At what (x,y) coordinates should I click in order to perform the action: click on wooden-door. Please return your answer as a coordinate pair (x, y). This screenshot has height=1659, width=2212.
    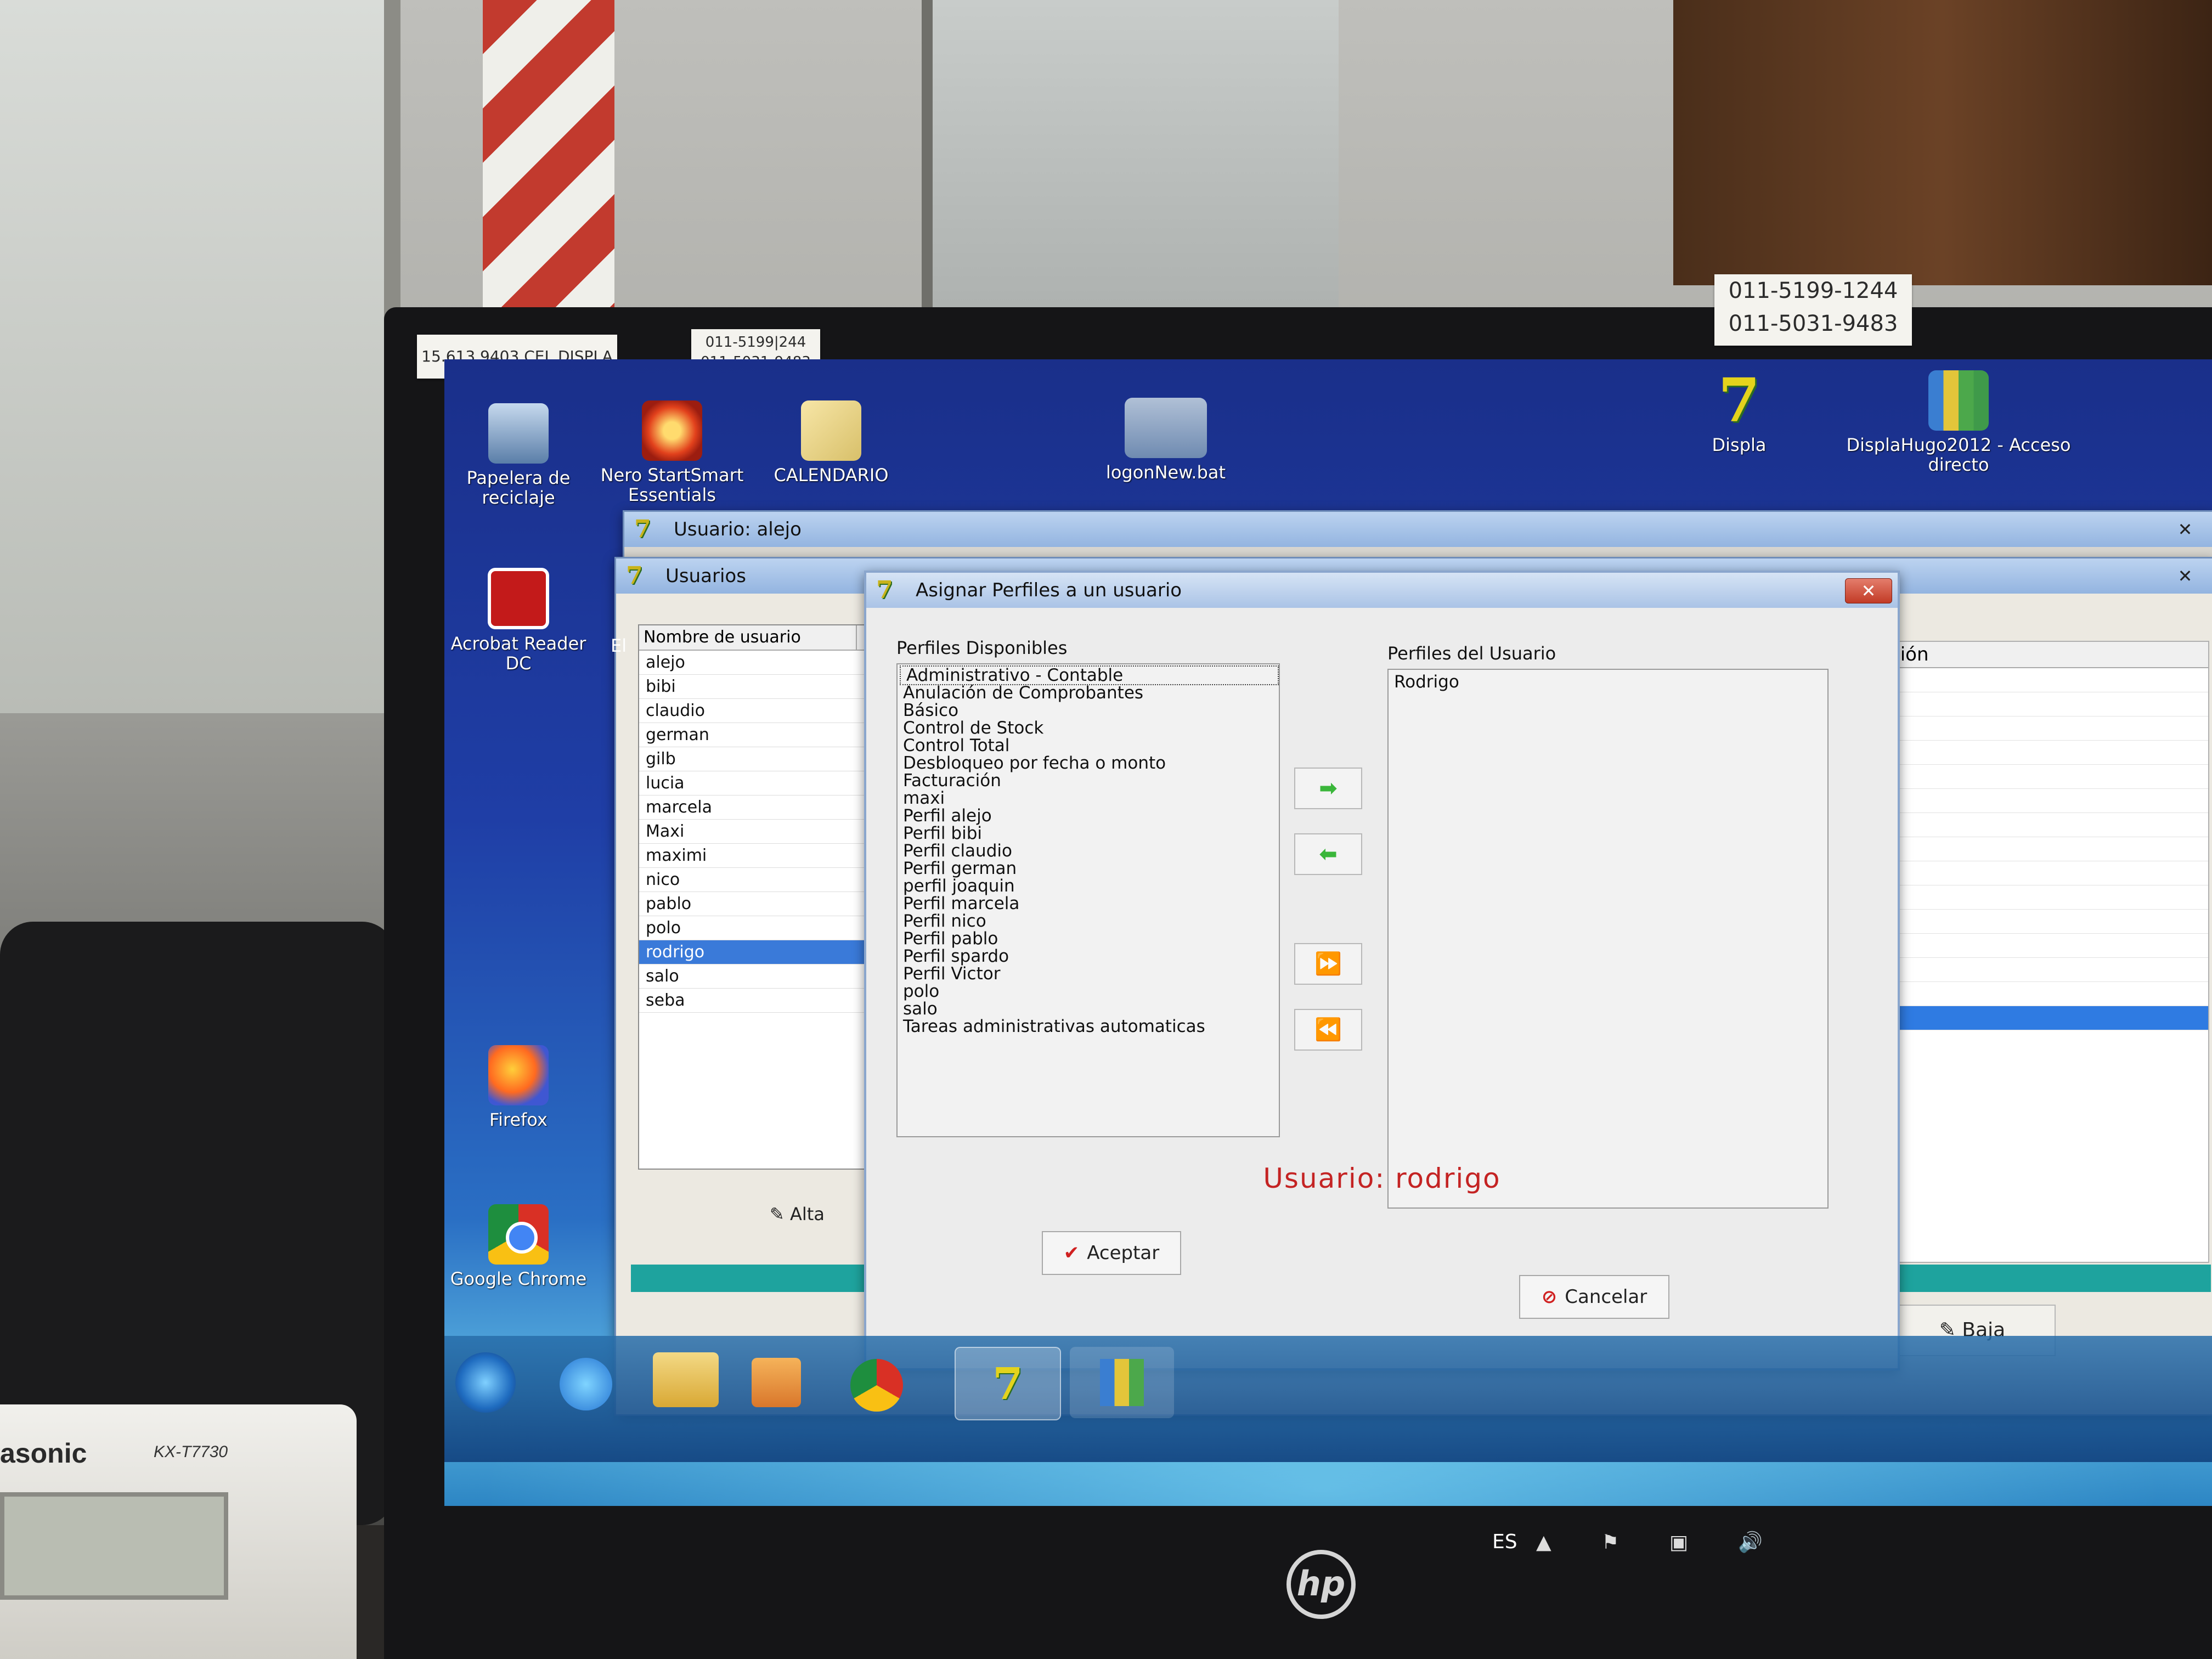
    Looking at the image, I should click on (1943, 143).